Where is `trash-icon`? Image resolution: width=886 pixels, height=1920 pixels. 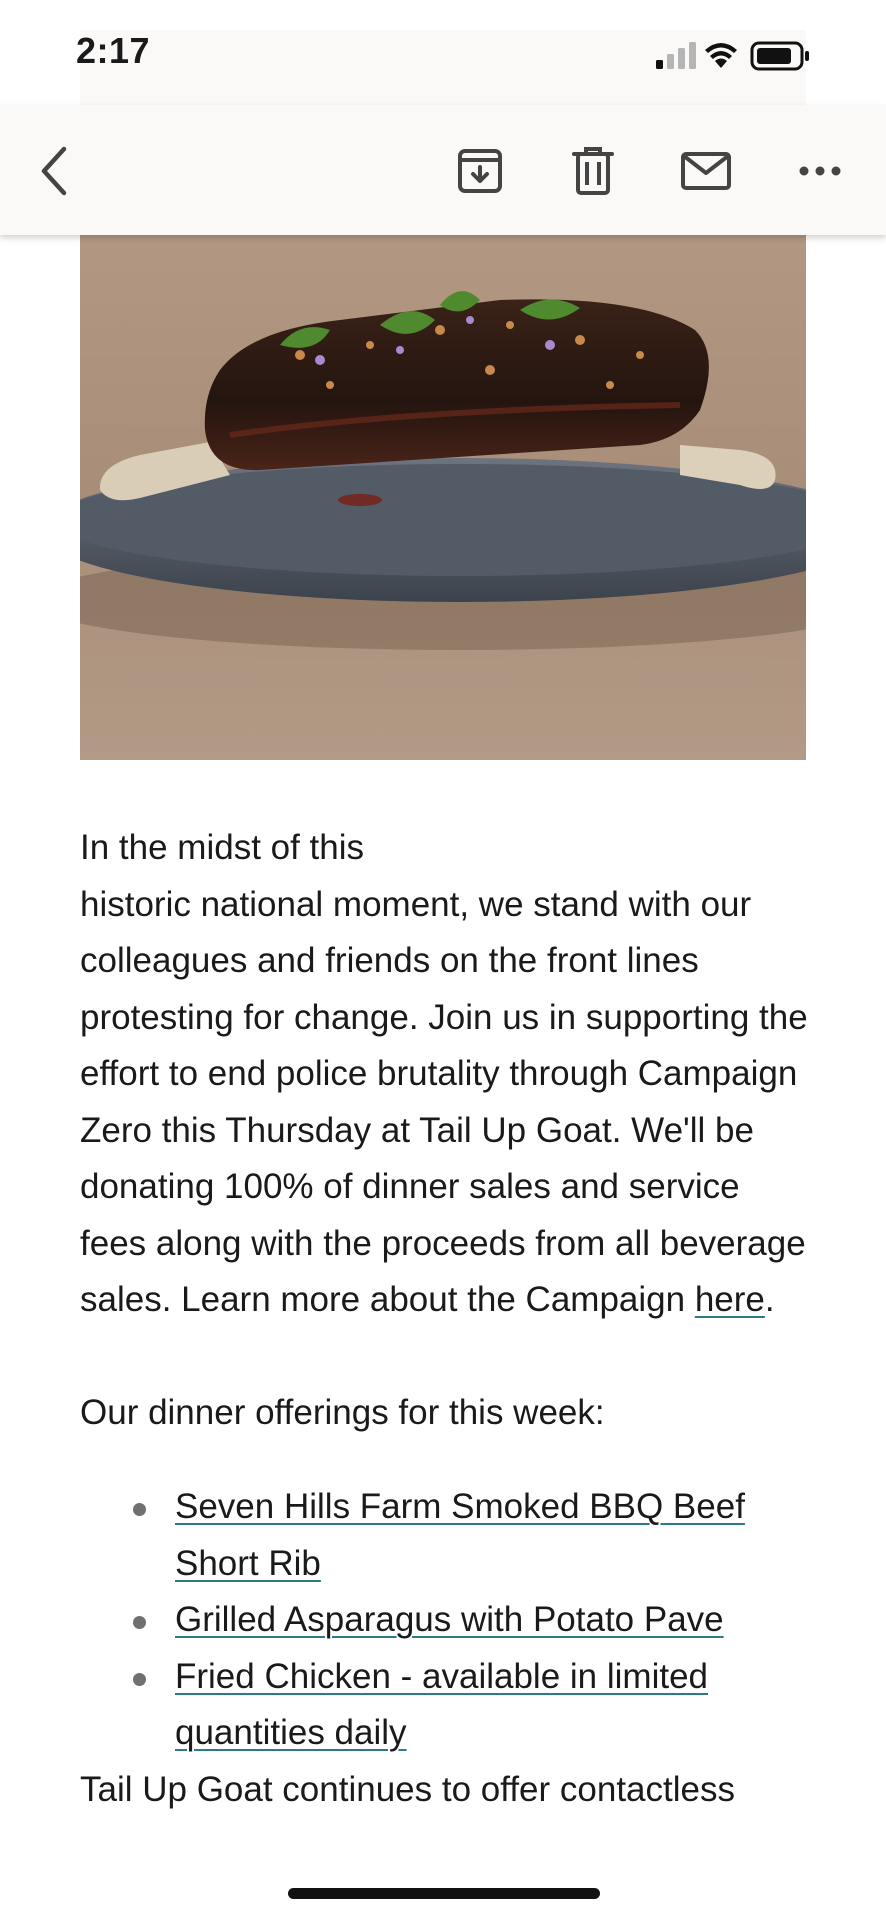 trash-icon is located at coordinates (593, 171).